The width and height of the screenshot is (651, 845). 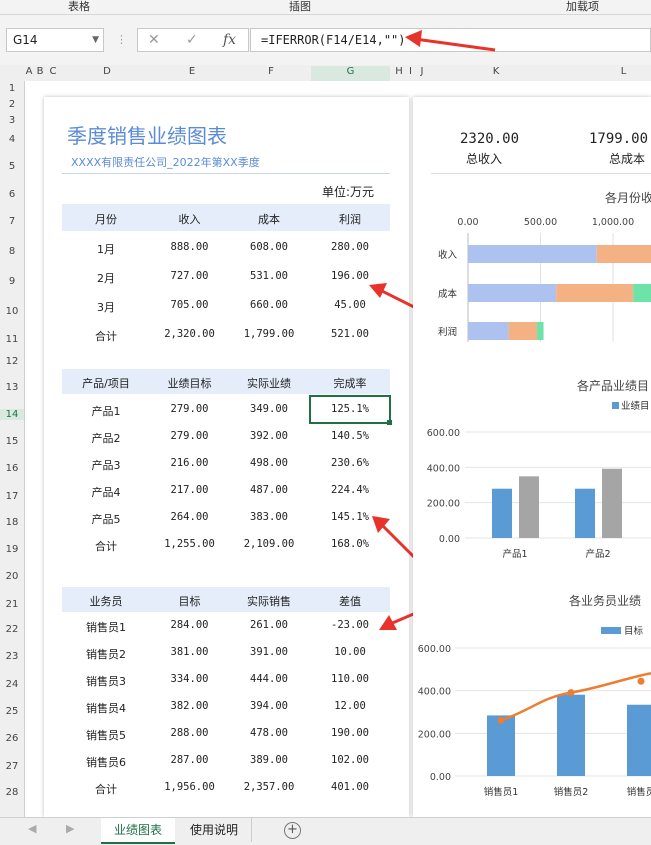 I want to click on table3-cell: 销售员2, so click(x=106, y=654).